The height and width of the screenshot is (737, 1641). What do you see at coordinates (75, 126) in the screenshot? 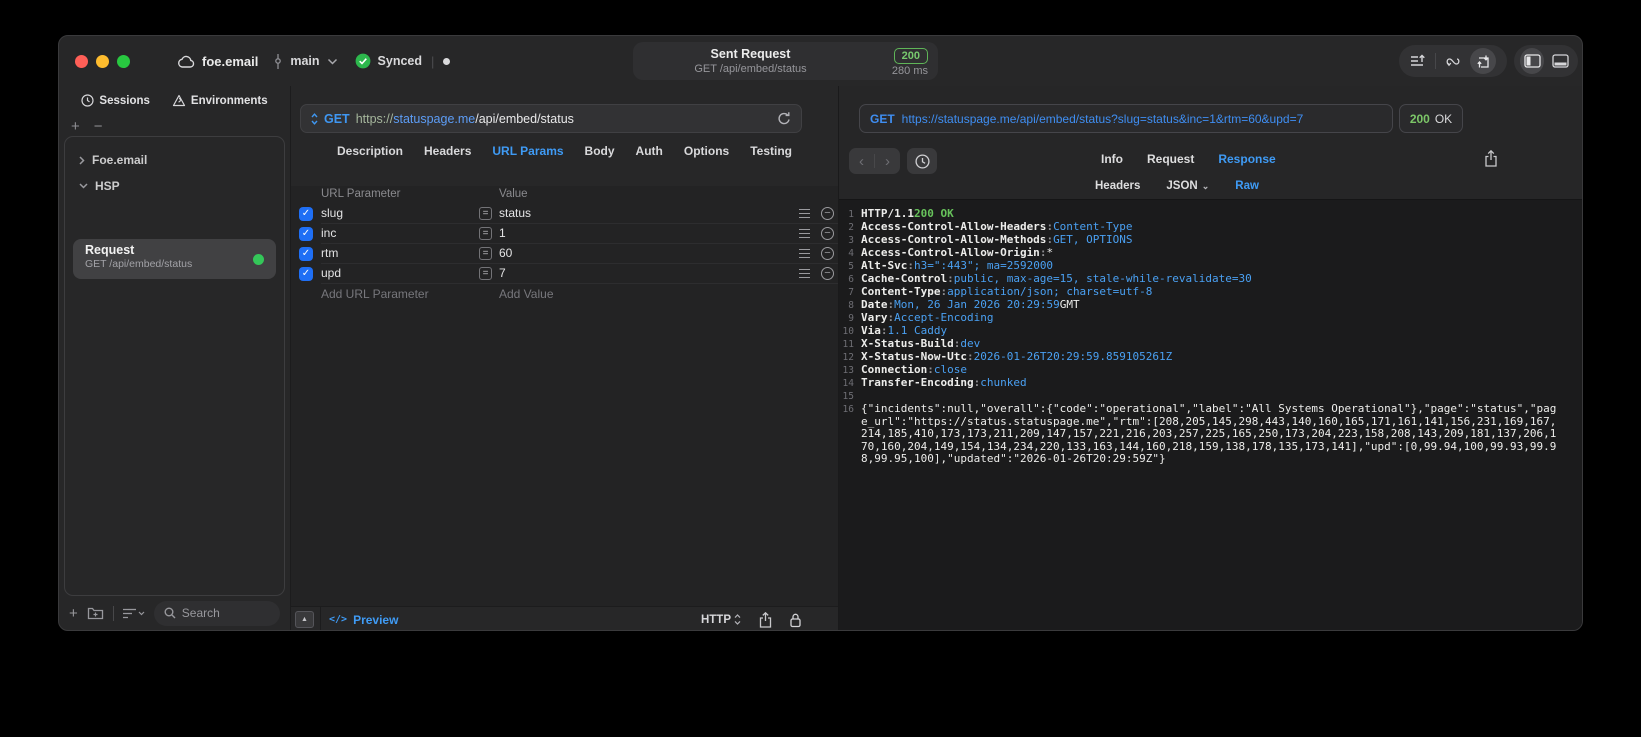
I see `add-session-button: +` at bounding box center [75, 126].